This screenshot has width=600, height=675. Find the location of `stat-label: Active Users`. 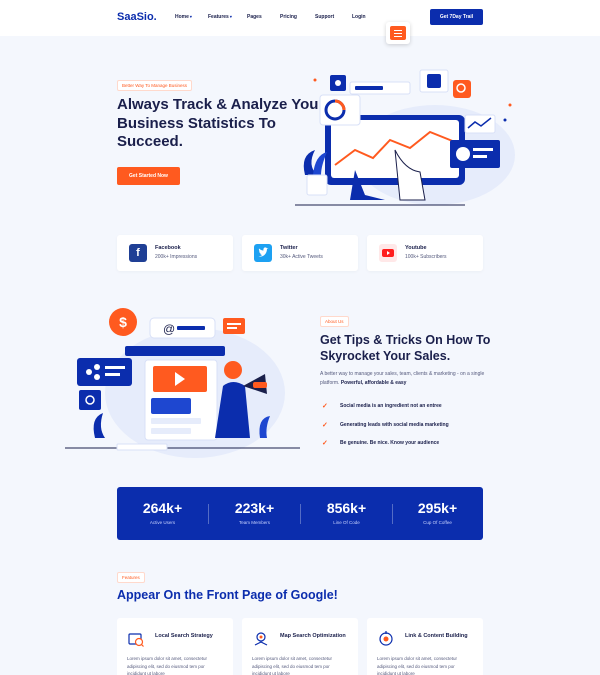

stat-label: Active Users is located at coordinates (162, 522).